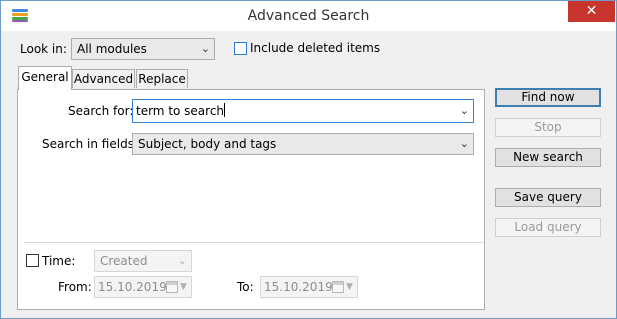  Describe the element at coordinates (180, 111) in the screenshot. I see `search-for-value: term to search` at that location.